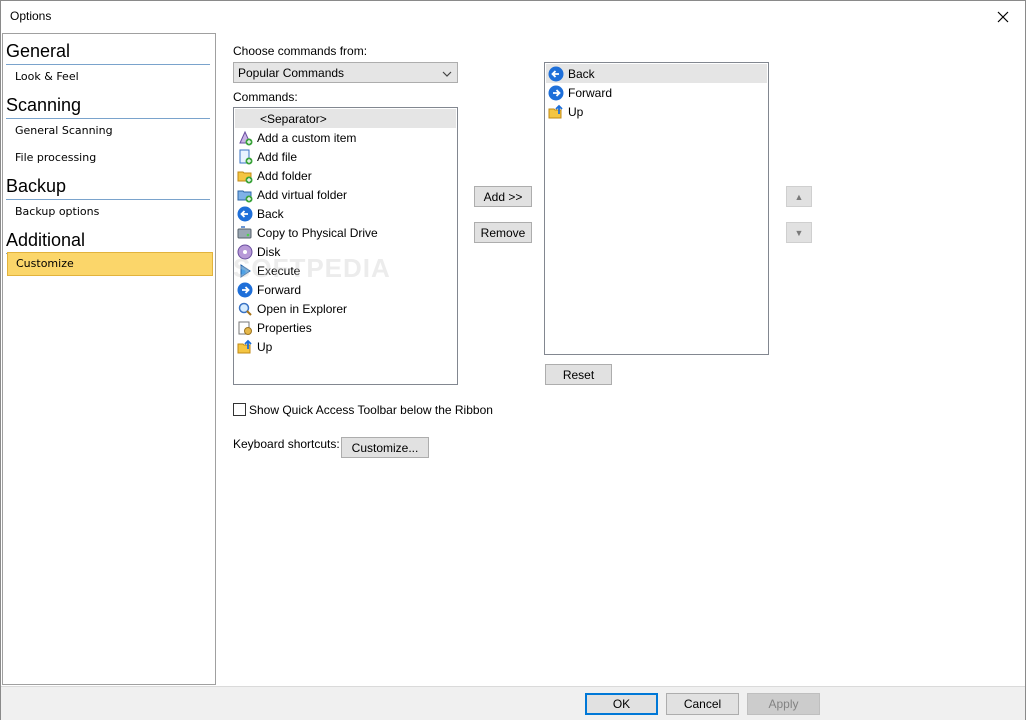 The width and height of the screenshot is (1026, 720). I want to click on forward-arrow-icon, so click(556, 93).